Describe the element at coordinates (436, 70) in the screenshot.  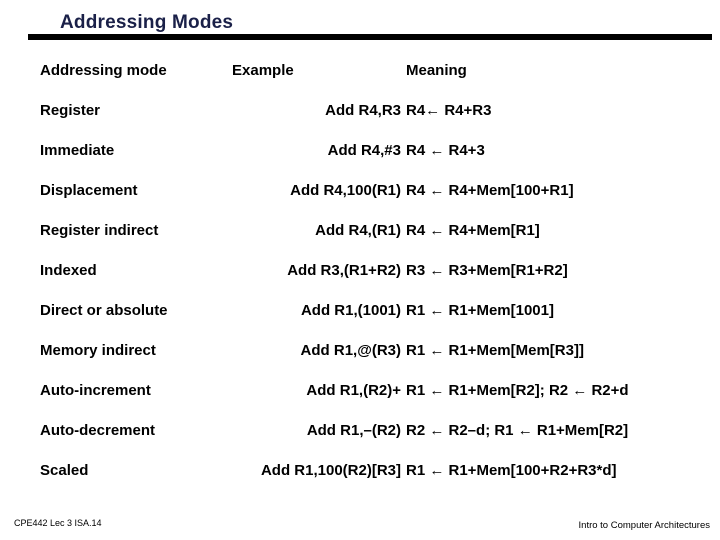
I see `column-header-meaning: Meaning` at that location.